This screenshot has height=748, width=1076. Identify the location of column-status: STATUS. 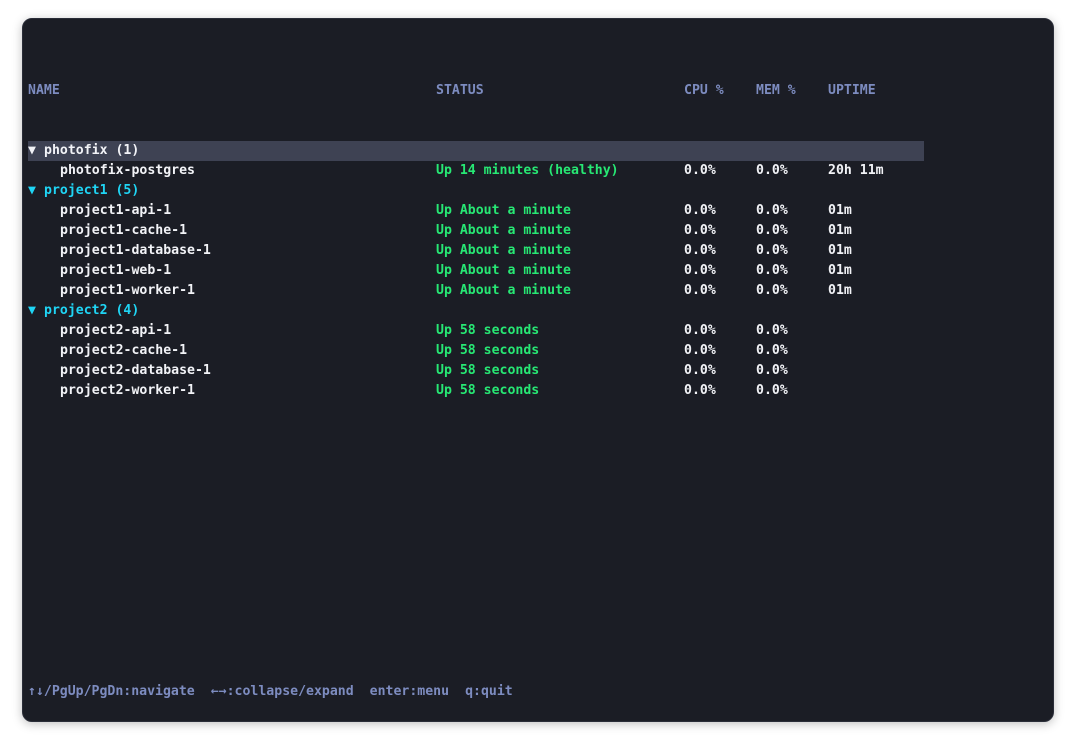
(460, 90).